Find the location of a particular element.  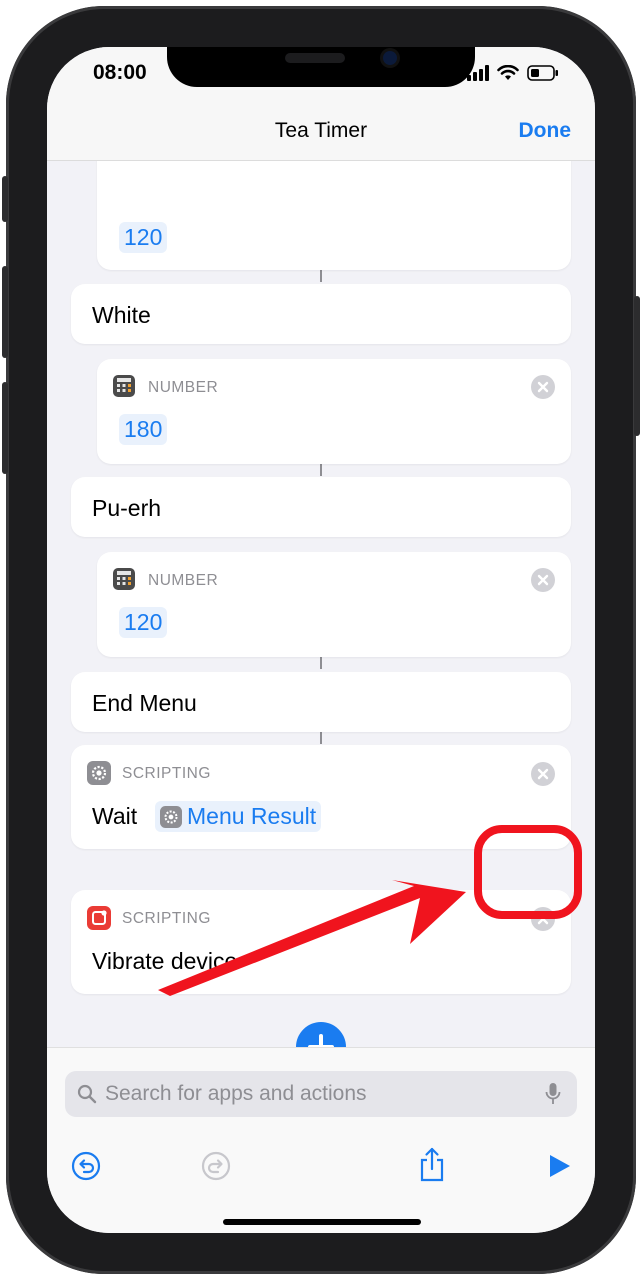

annotation-arrow-icon is located at coordinates (312, 938).